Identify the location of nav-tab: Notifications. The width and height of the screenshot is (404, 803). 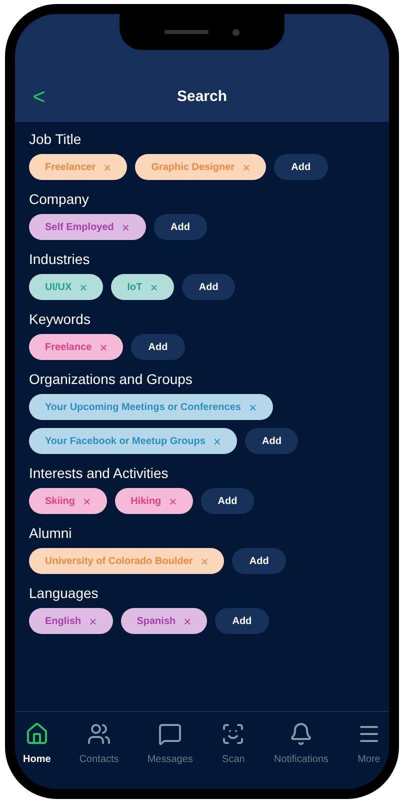
(301, 744).